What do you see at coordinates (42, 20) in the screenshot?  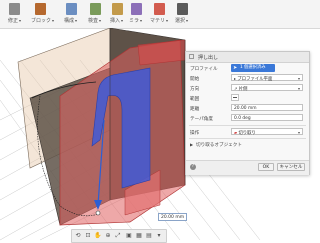 I see `toolbar-block-label: ブロック` at bounding box center [42, 20].